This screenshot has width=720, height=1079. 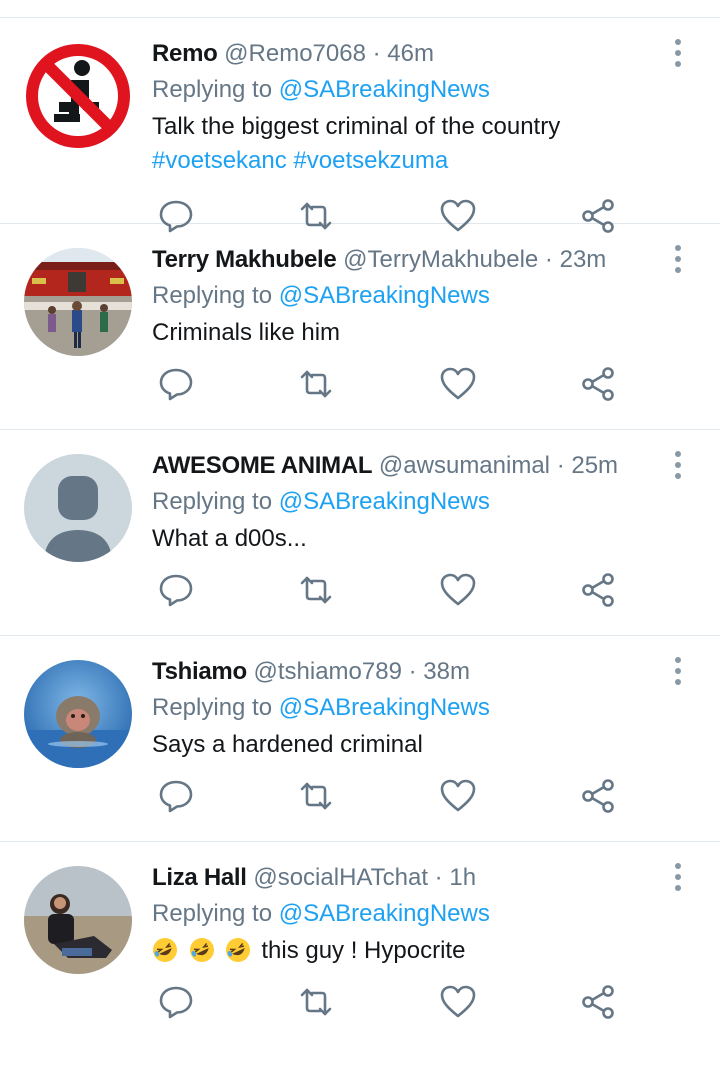 I want to click on monkey-photo-avatar, so click(x=78, y=714).